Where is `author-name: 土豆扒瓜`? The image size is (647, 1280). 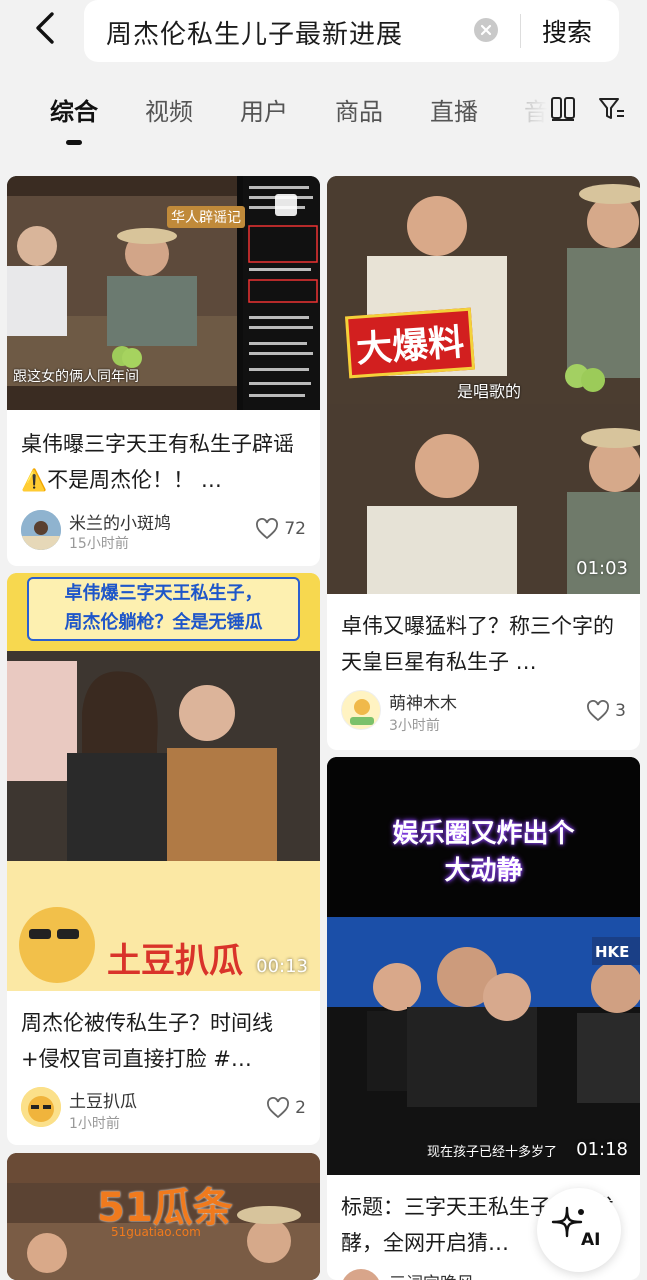 author-name: 土豆扒瓜 is located at coordinates (103, 1099).